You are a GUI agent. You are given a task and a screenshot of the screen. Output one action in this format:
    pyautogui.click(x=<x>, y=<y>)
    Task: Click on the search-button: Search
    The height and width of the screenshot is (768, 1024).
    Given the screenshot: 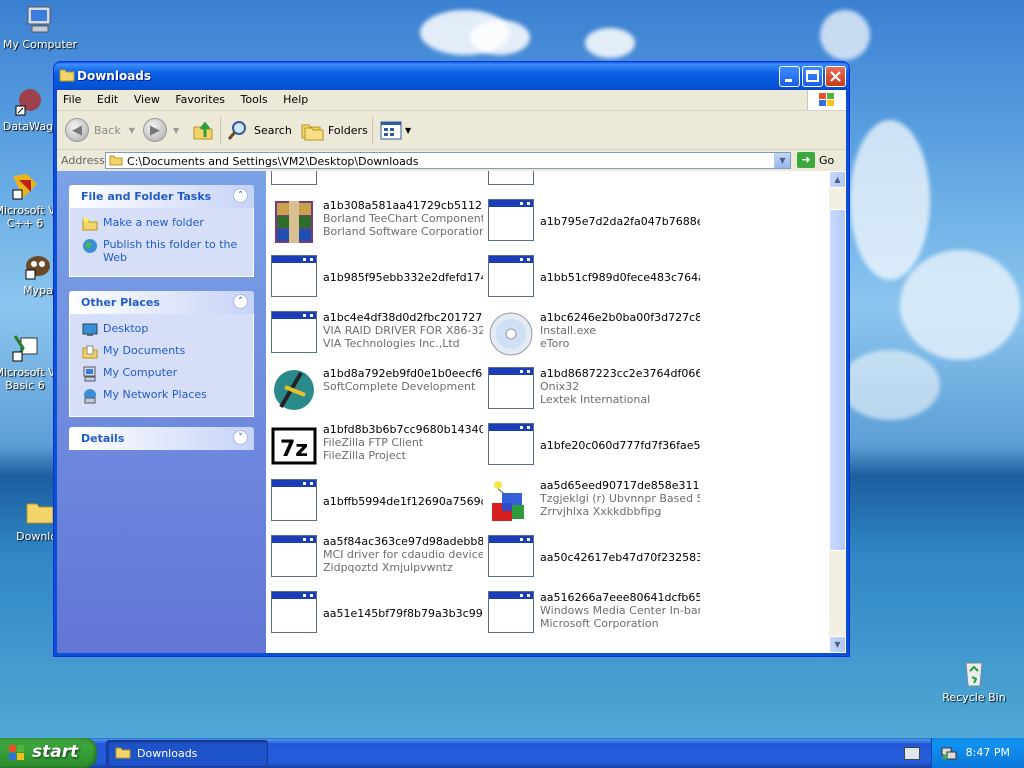 What is the action you would take?
    pyautogui.click(x=259, y=130)
    